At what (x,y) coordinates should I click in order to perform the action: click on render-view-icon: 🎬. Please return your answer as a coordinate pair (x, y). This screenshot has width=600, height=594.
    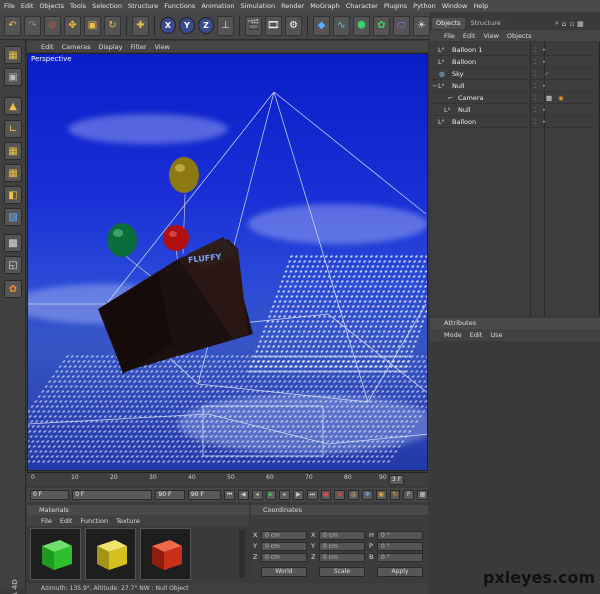
    Looking at the image, I should click on (253, 25).